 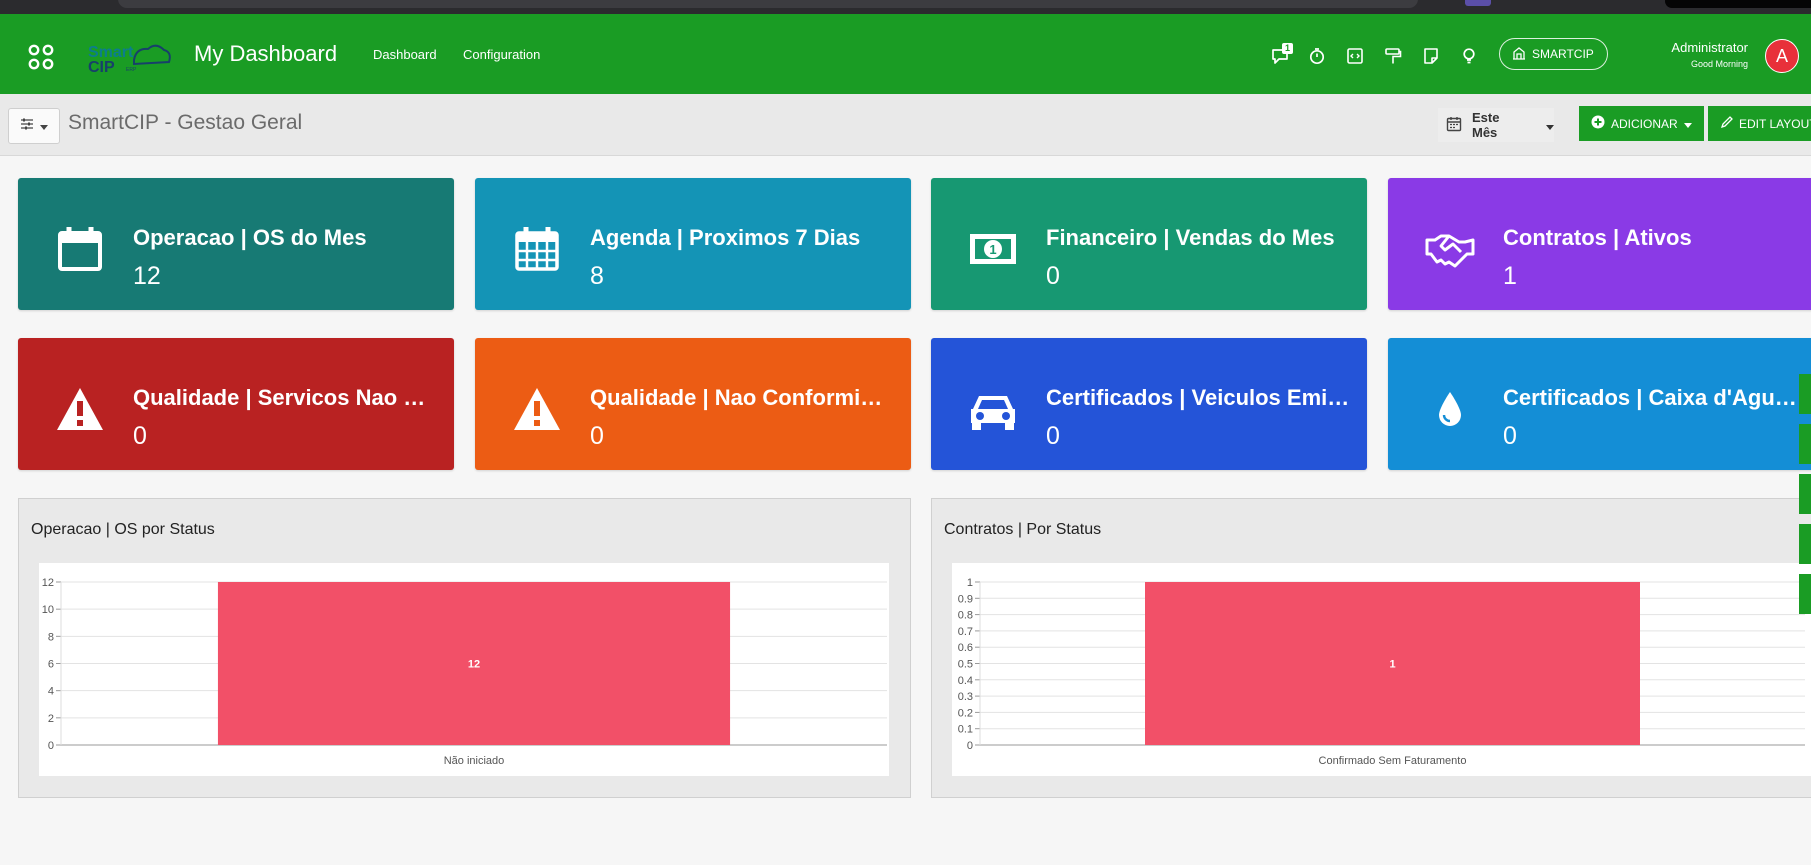 What do you see at coordinates (1469, 56) in the screenshot?
I see `lightbulb-icon` at bounding box center [1469, 56].